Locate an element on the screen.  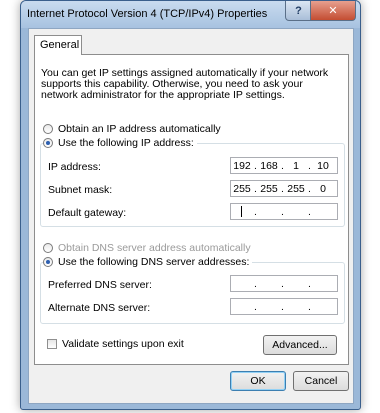
subnet-mask-label: Subnet mask: is located at coordinates (80, 190).